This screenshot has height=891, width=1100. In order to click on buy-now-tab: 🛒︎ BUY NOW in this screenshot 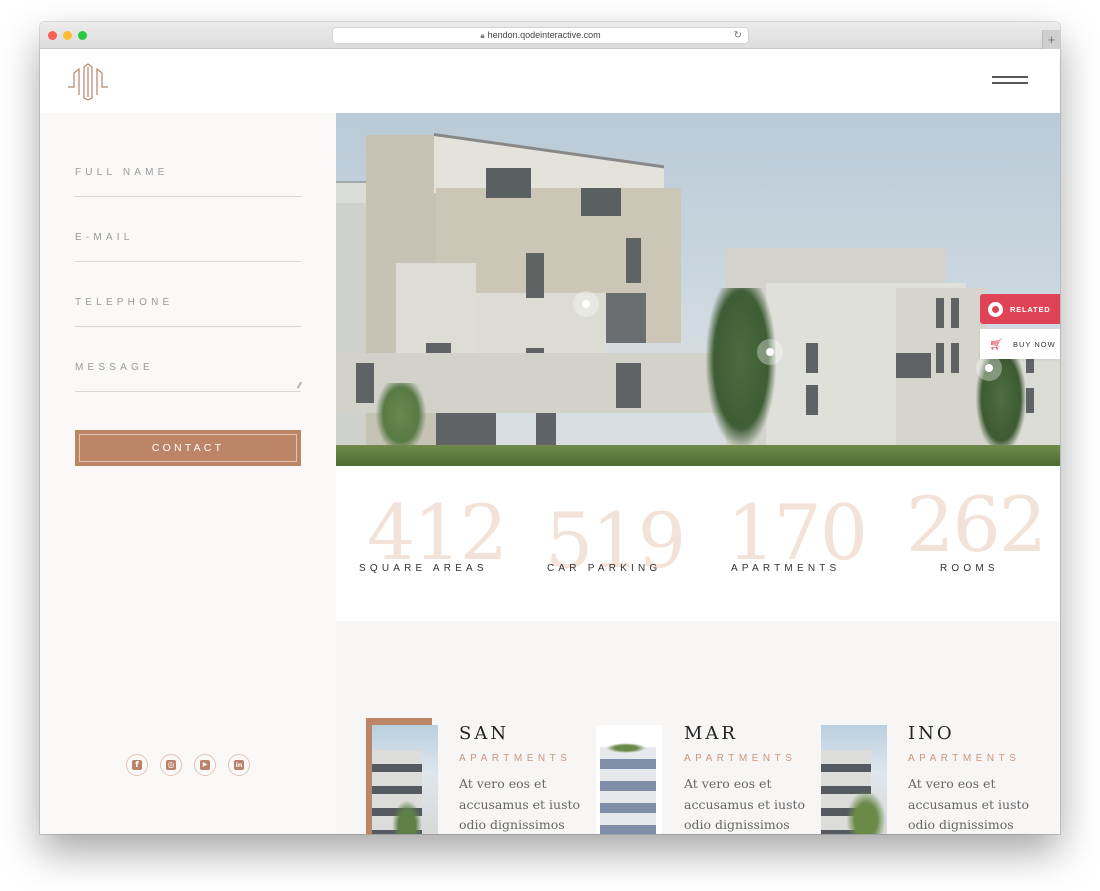, I will do `click(1020, 344)`.